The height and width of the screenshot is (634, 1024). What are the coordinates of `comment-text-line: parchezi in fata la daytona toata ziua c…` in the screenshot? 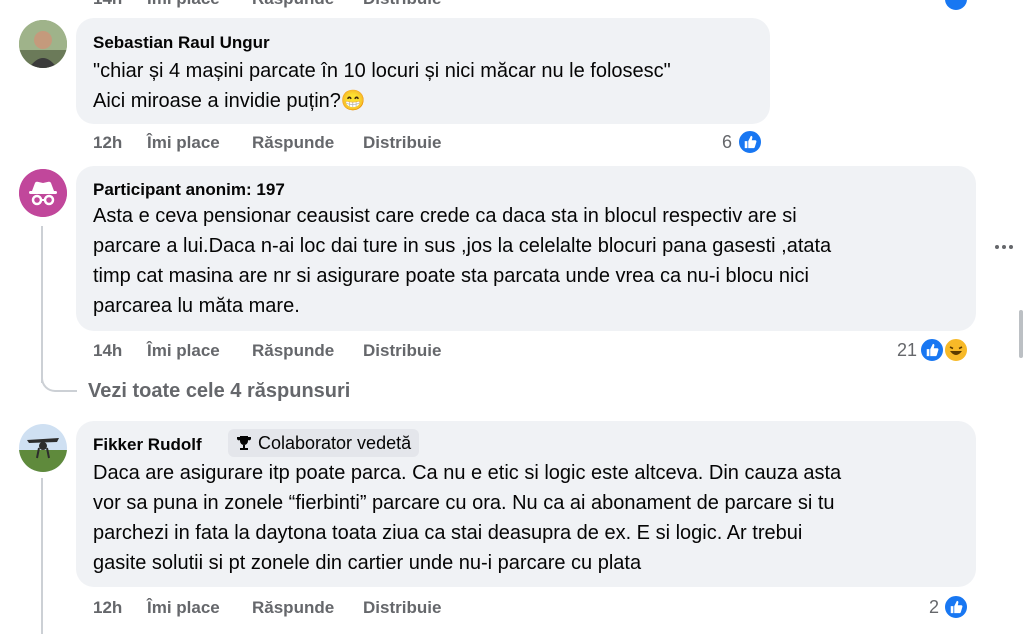 It's located at (448, 533).